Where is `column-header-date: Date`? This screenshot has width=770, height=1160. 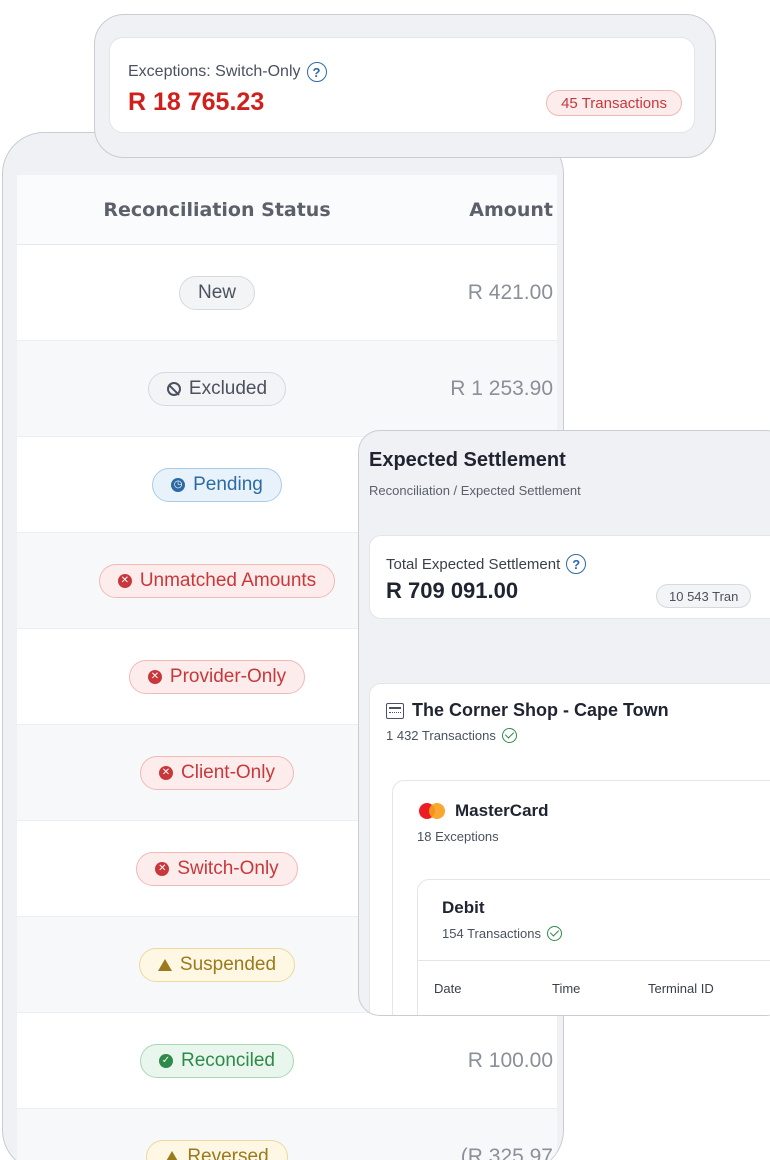 column-header-date: Date is located at coordinates (447, 988).